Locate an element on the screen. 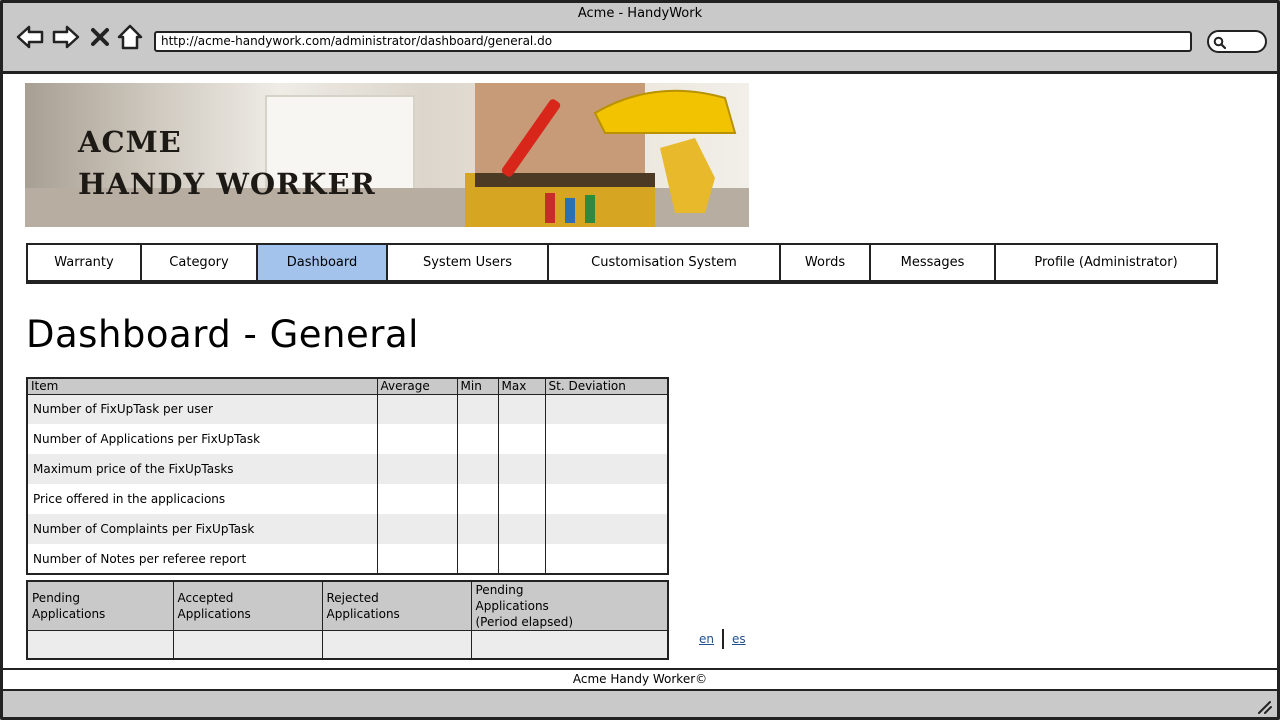  header-line: (Period elapsed) is located at coordinates (524, 622).